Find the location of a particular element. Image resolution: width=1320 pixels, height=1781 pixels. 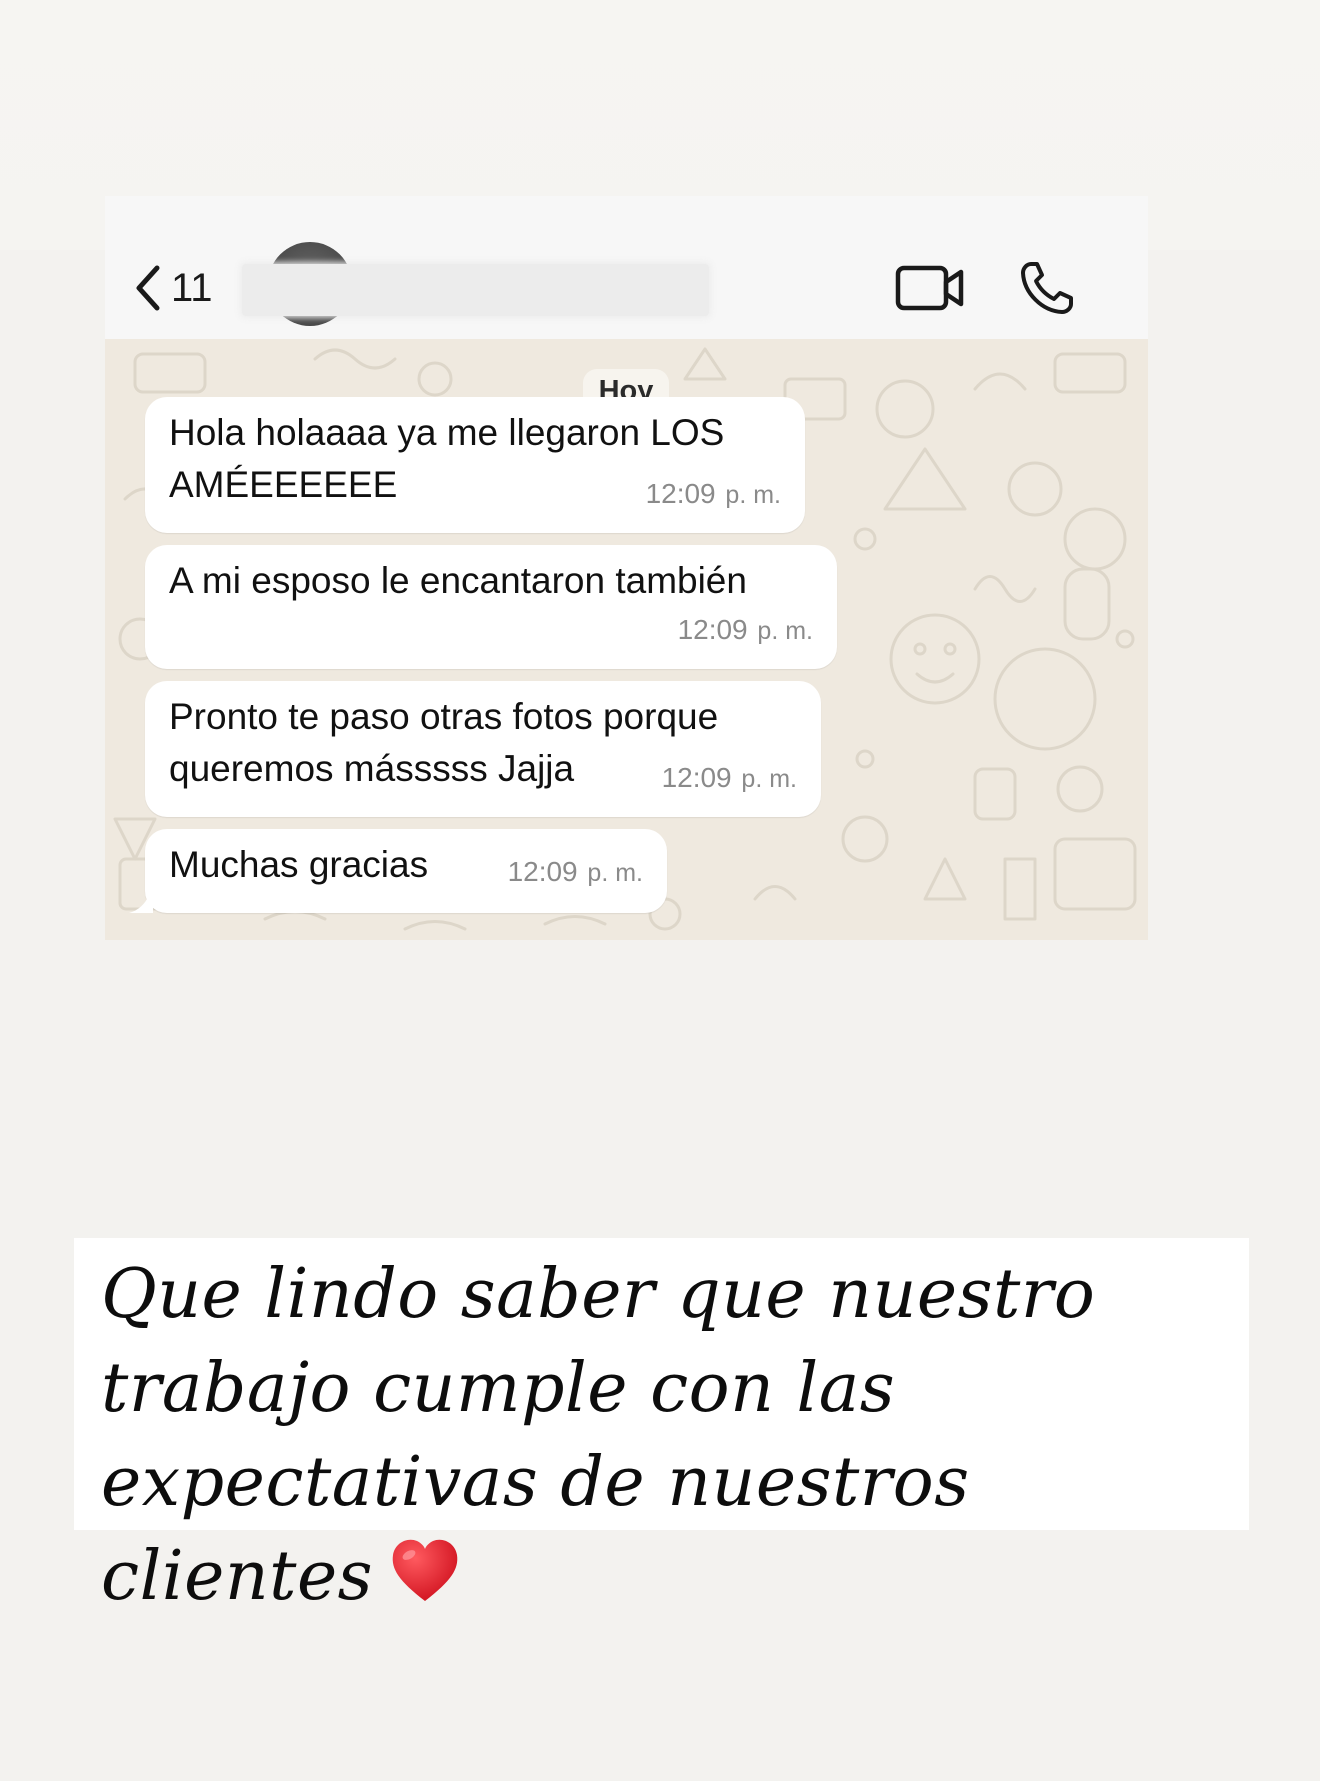

chevron-left-icon is located at coordinates (148, 288).